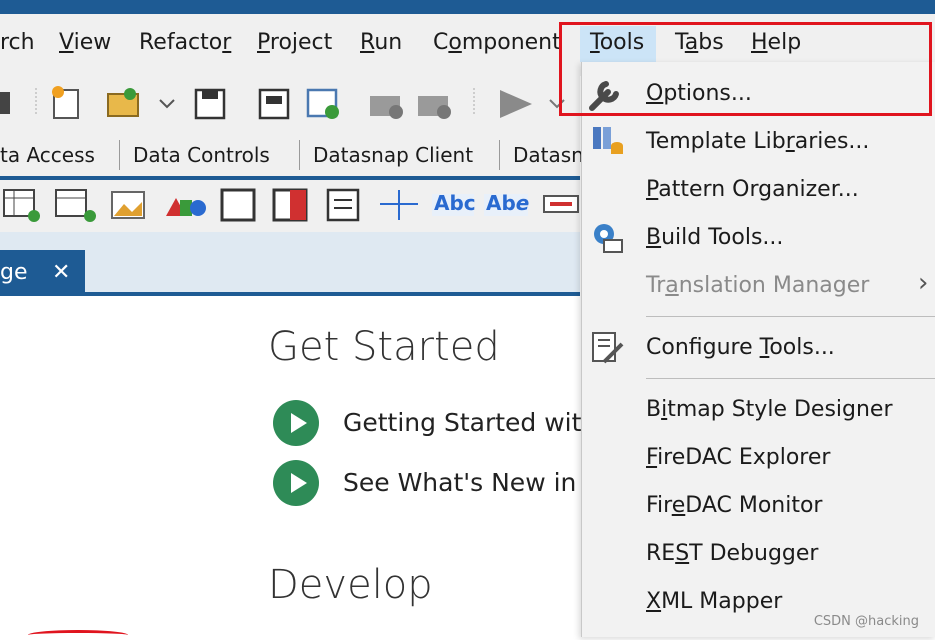 This screenshot has width=935, height=640. Describe the element at coordinates (738, 458) in the screenshot. I see `menu-item-firedac-explorer: FireDAC Explorer` at that location.